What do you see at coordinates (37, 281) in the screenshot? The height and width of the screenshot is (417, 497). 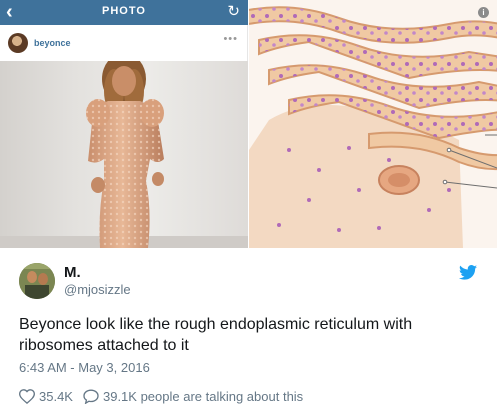 I see `avatar` at bounding box center [37, 281].